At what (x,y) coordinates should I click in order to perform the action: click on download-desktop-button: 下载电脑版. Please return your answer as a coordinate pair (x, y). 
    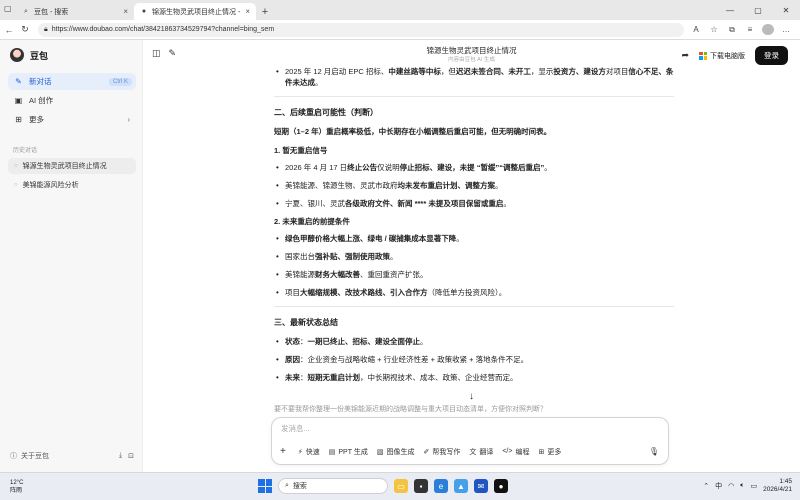
    Looking at the image, I should click on (722, 56).